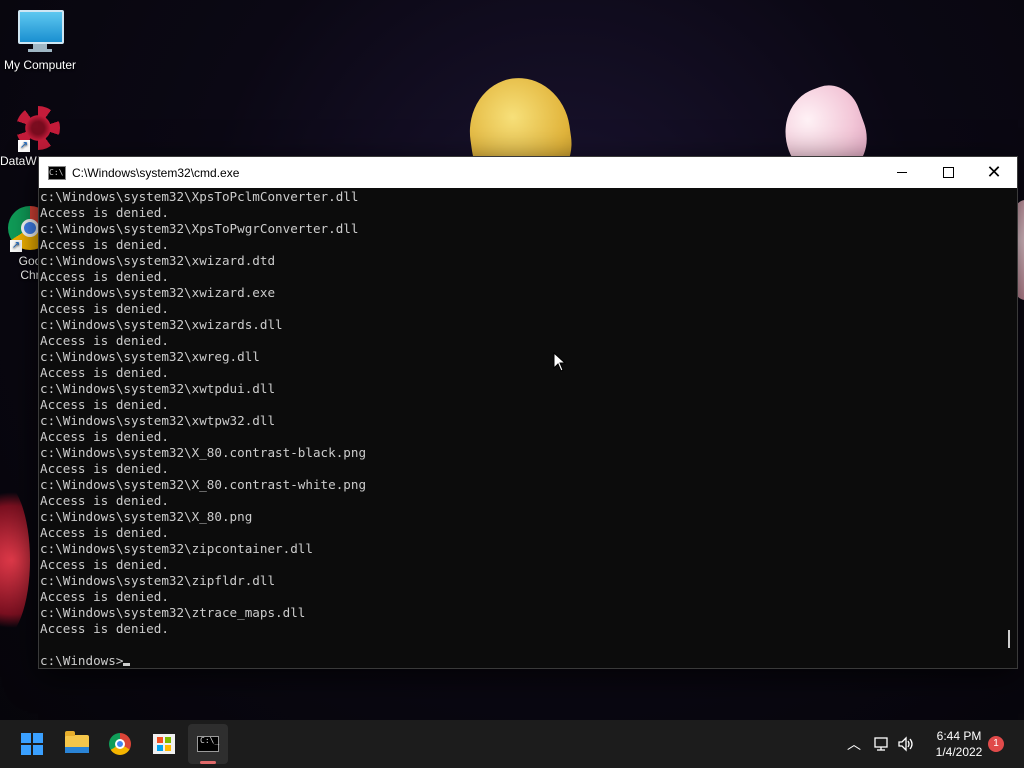  I want to click on minimize-button, so click(902, 172).